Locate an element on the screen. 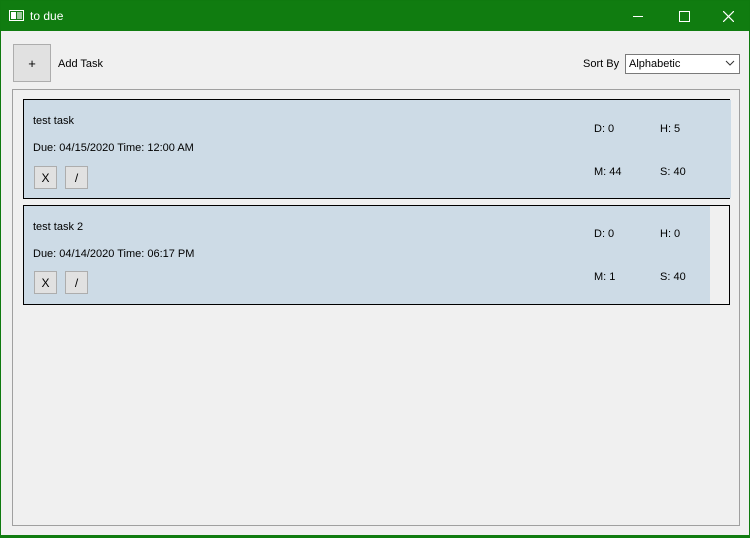  window-title: to due is located at coordinates (47, 16).